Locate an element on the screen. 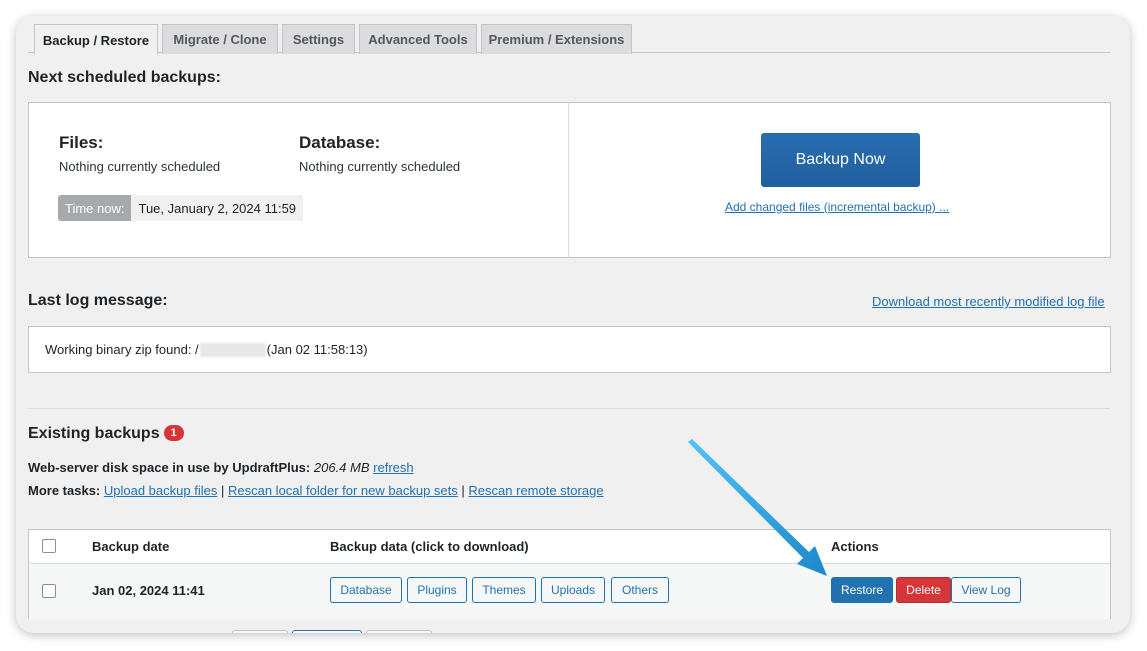 The width and height of the screenshot is (1147, 651). rescan-remote-storage-link: Rescan remote storage is located at coordinates (535, 490).